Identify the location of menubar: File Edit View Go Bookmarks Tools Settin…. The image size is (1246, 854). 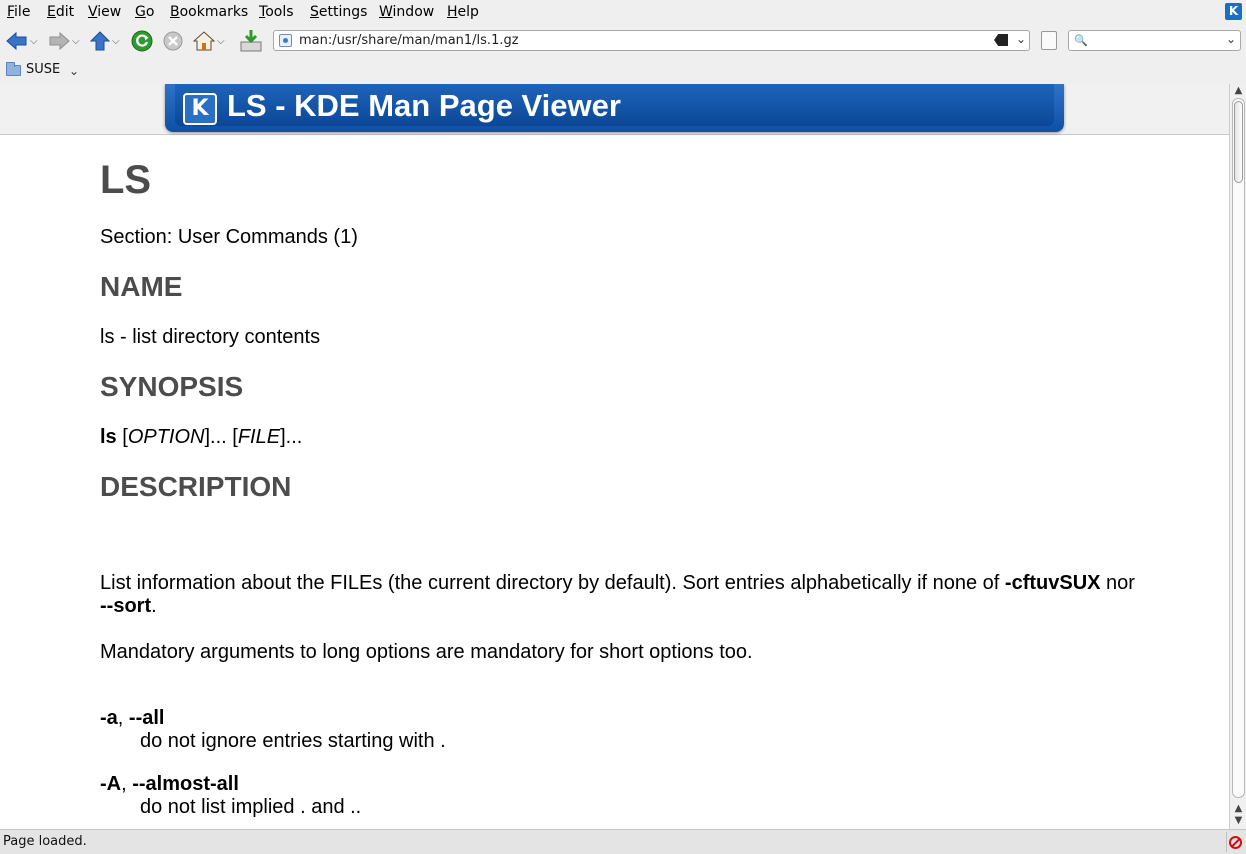
(623, 12).